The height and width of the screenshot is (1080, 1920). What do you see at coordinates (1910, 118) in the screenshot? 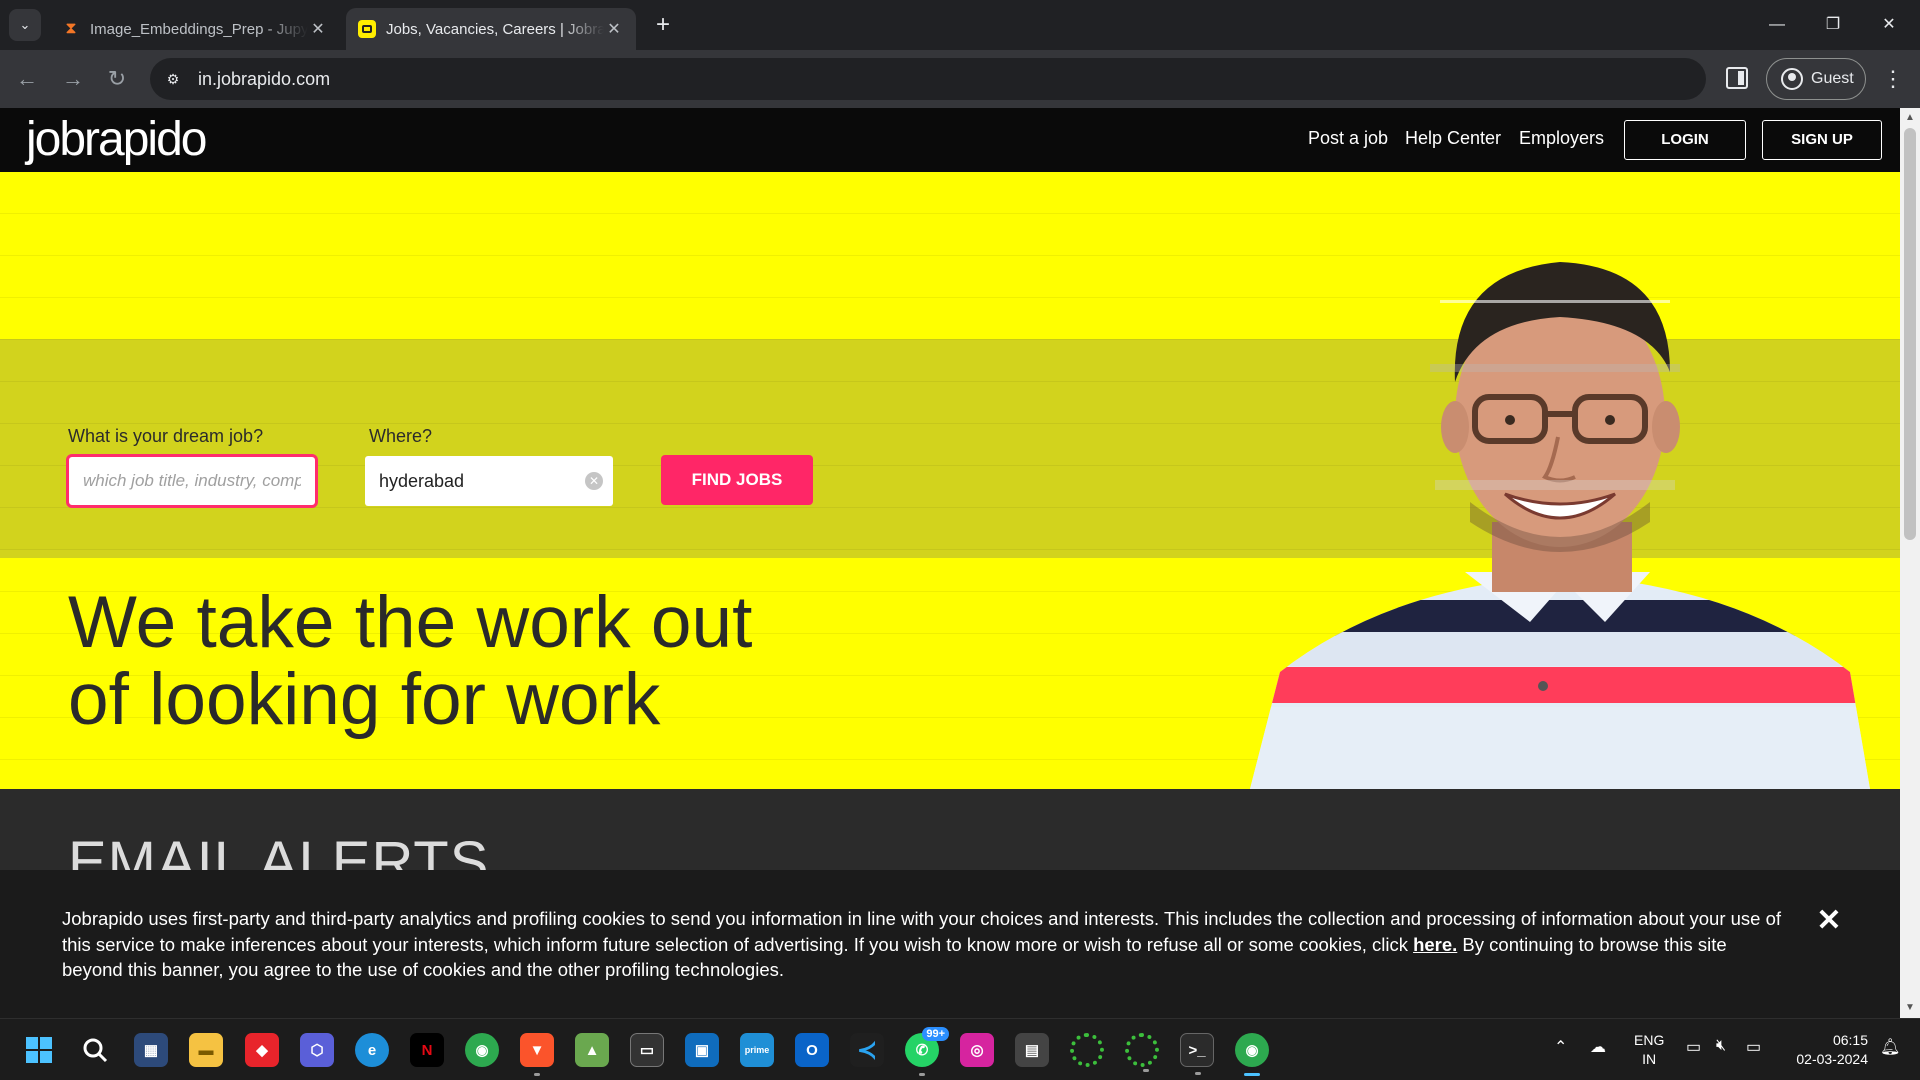
I see `scroll-up-arrow-icon: ▲` at bounding box center [1910, 118].